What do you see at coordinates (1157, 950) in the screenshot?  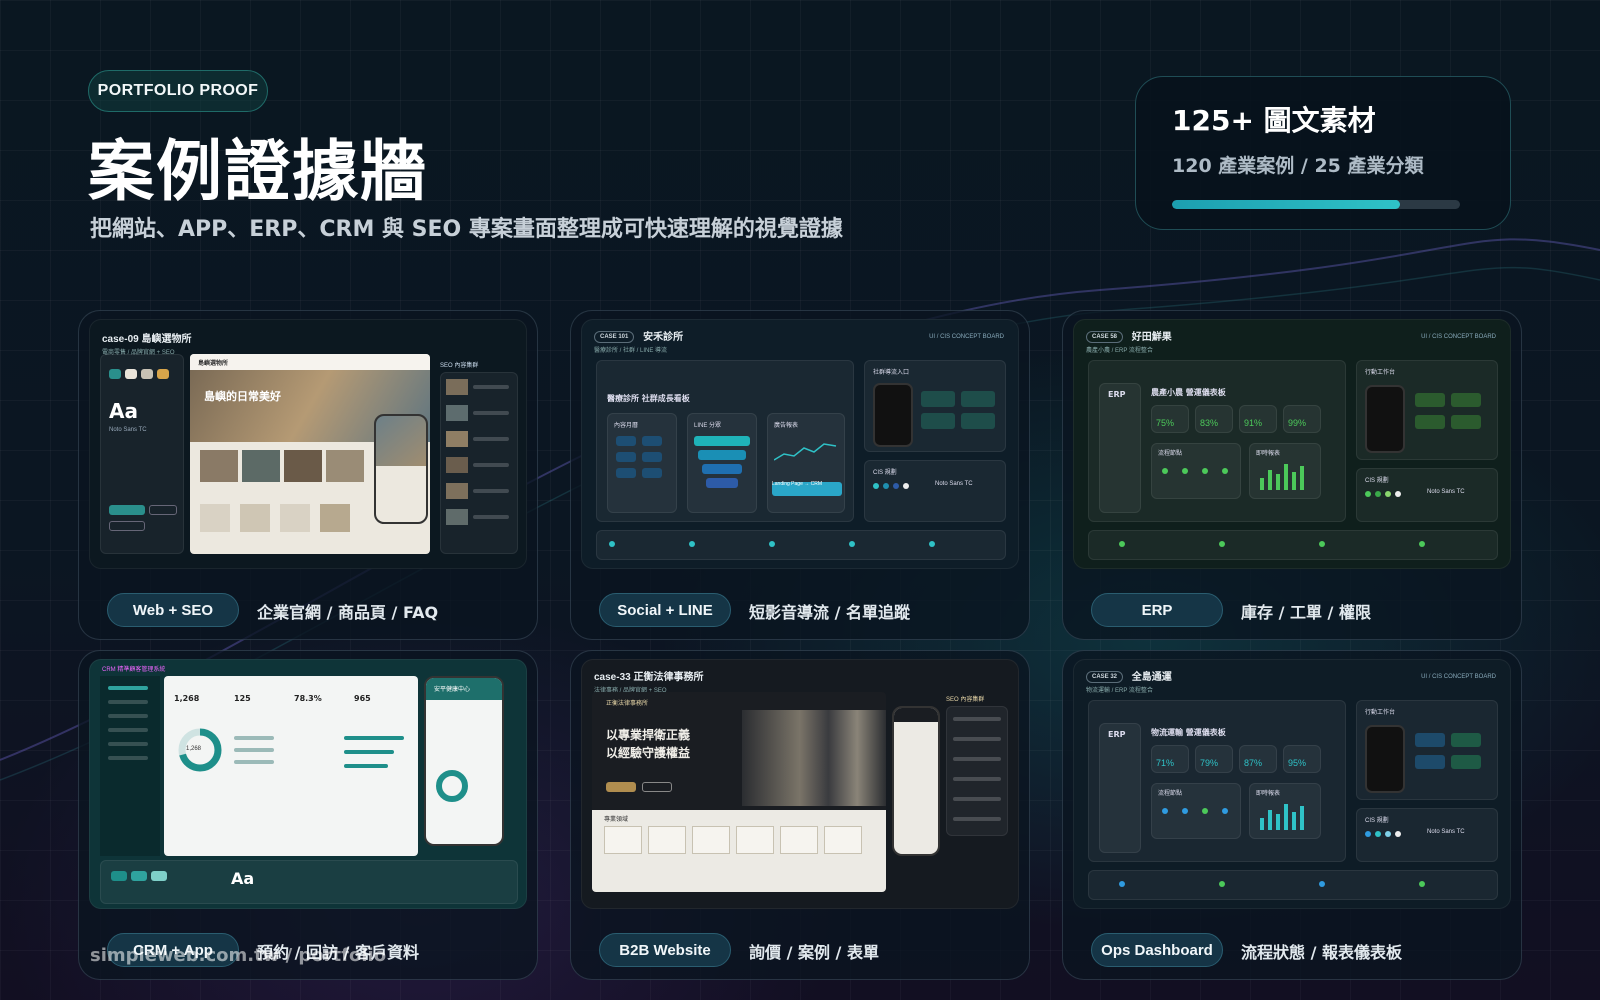 I see `category-tag: Ops Dashboard` at bounding box center [1157, 950].